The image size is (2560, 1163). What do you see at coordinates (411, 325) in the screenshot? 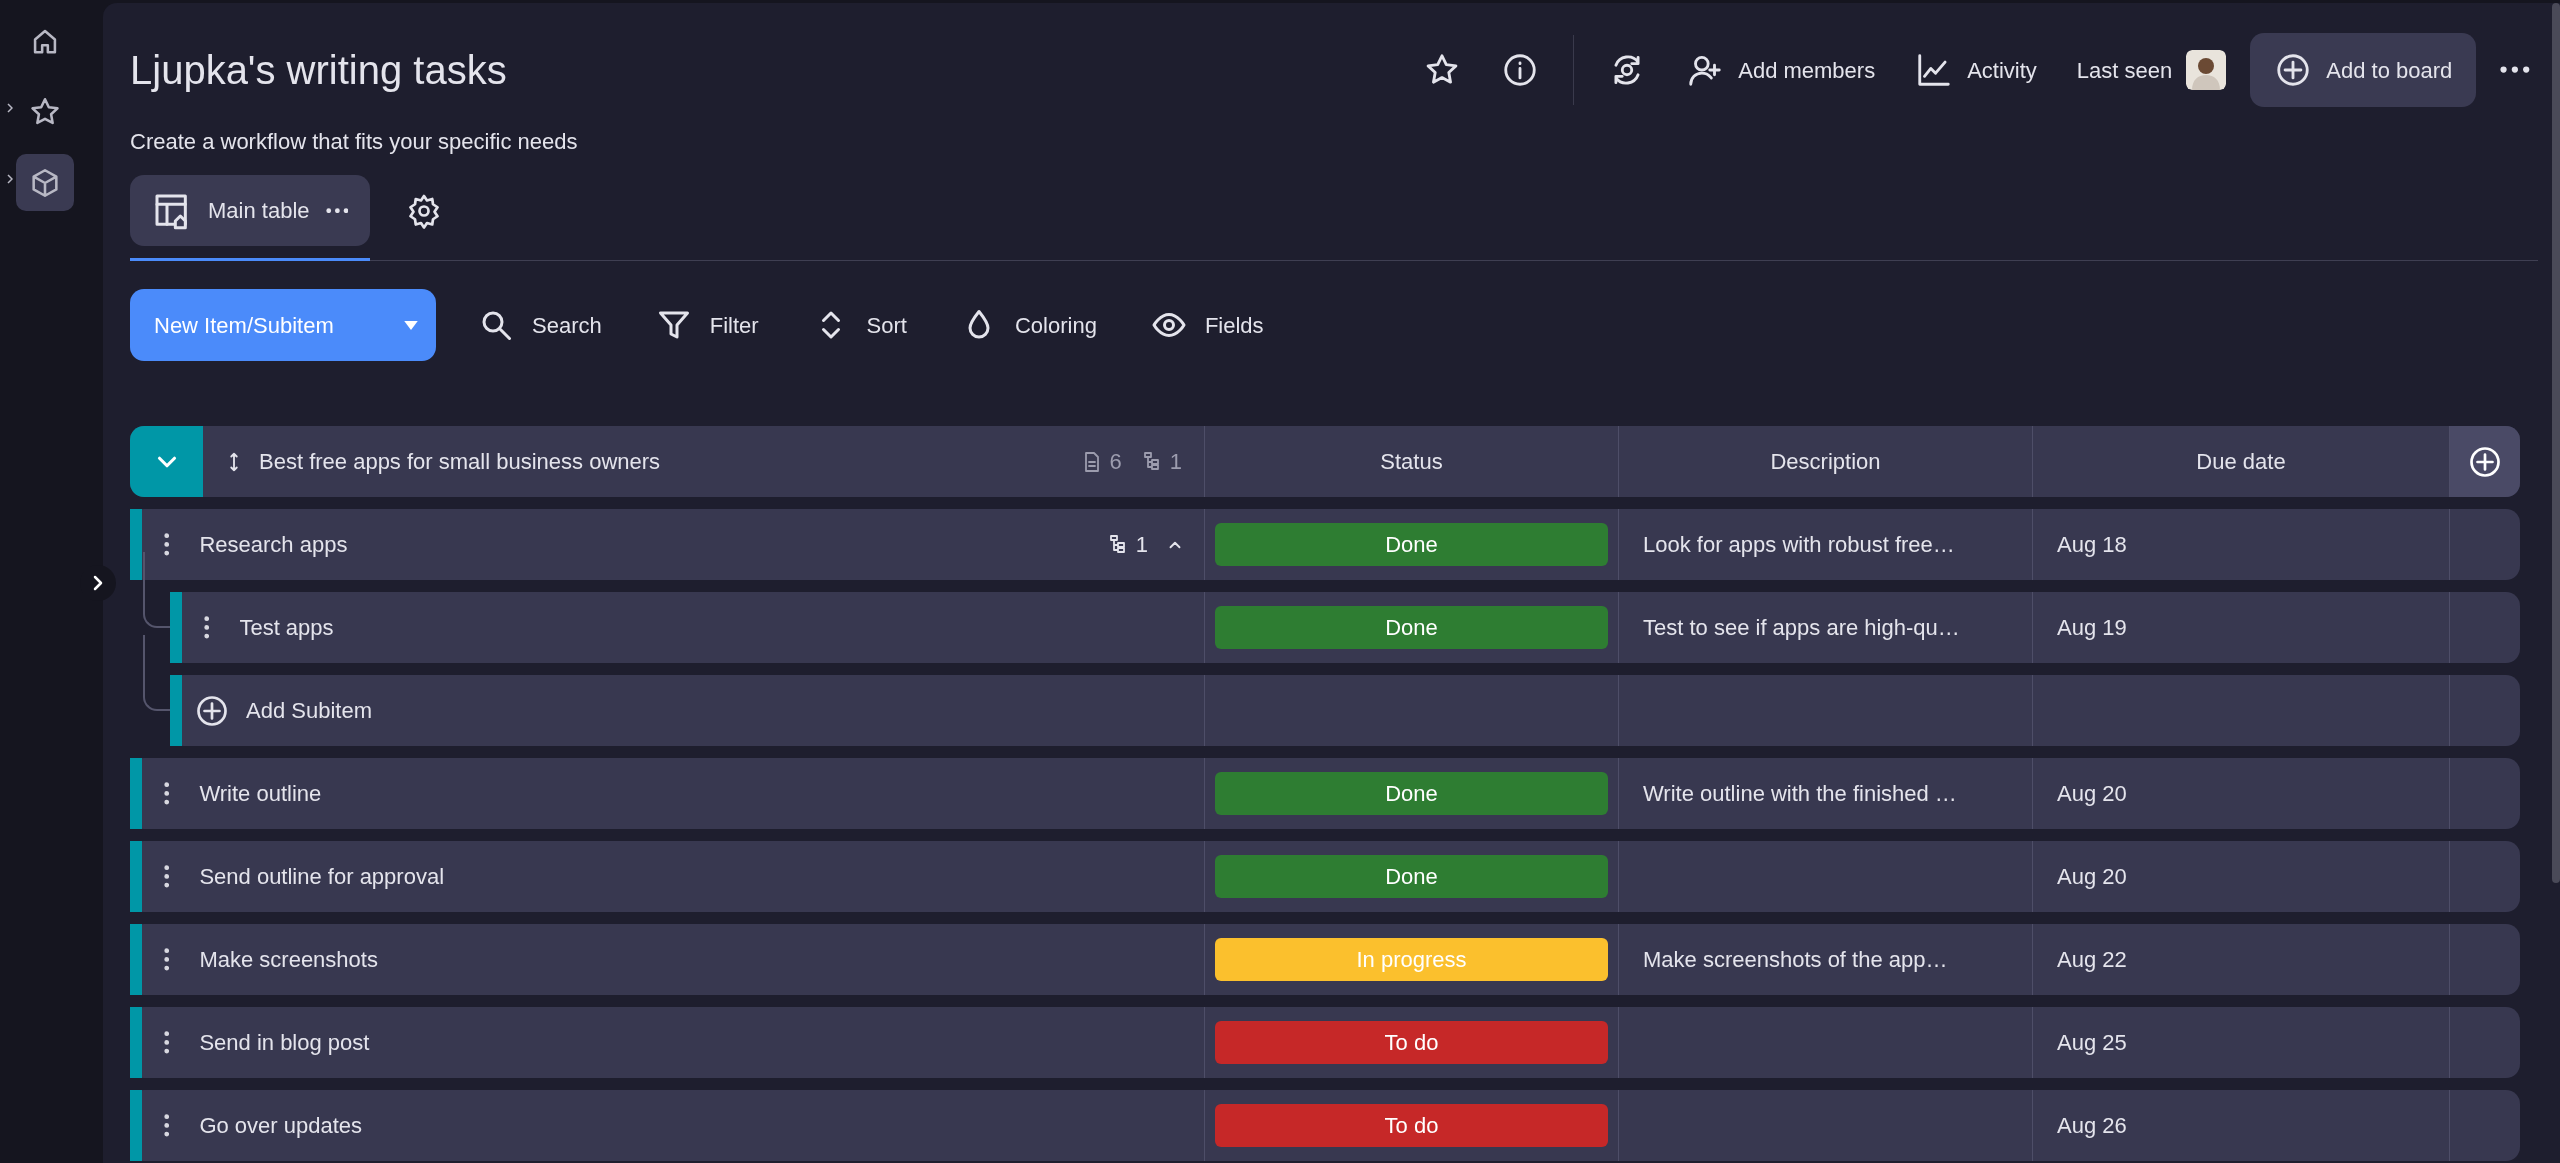
I see `caret-icon` at bounding box center [411, 325].